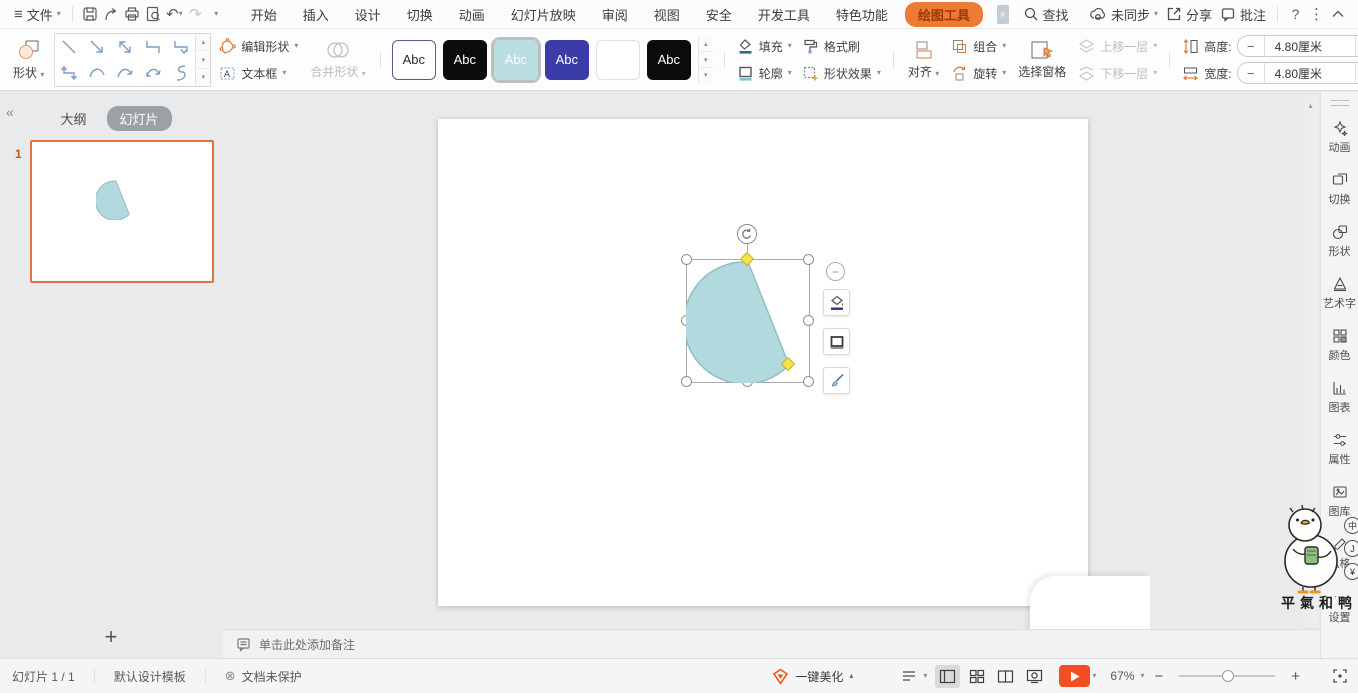 The height and width of the screenshot is (693, 1358). What do you see at coordinates (566, 59) in the screenshot?
I see `shape-style-4: Abc` at bounding box center [566, 59].